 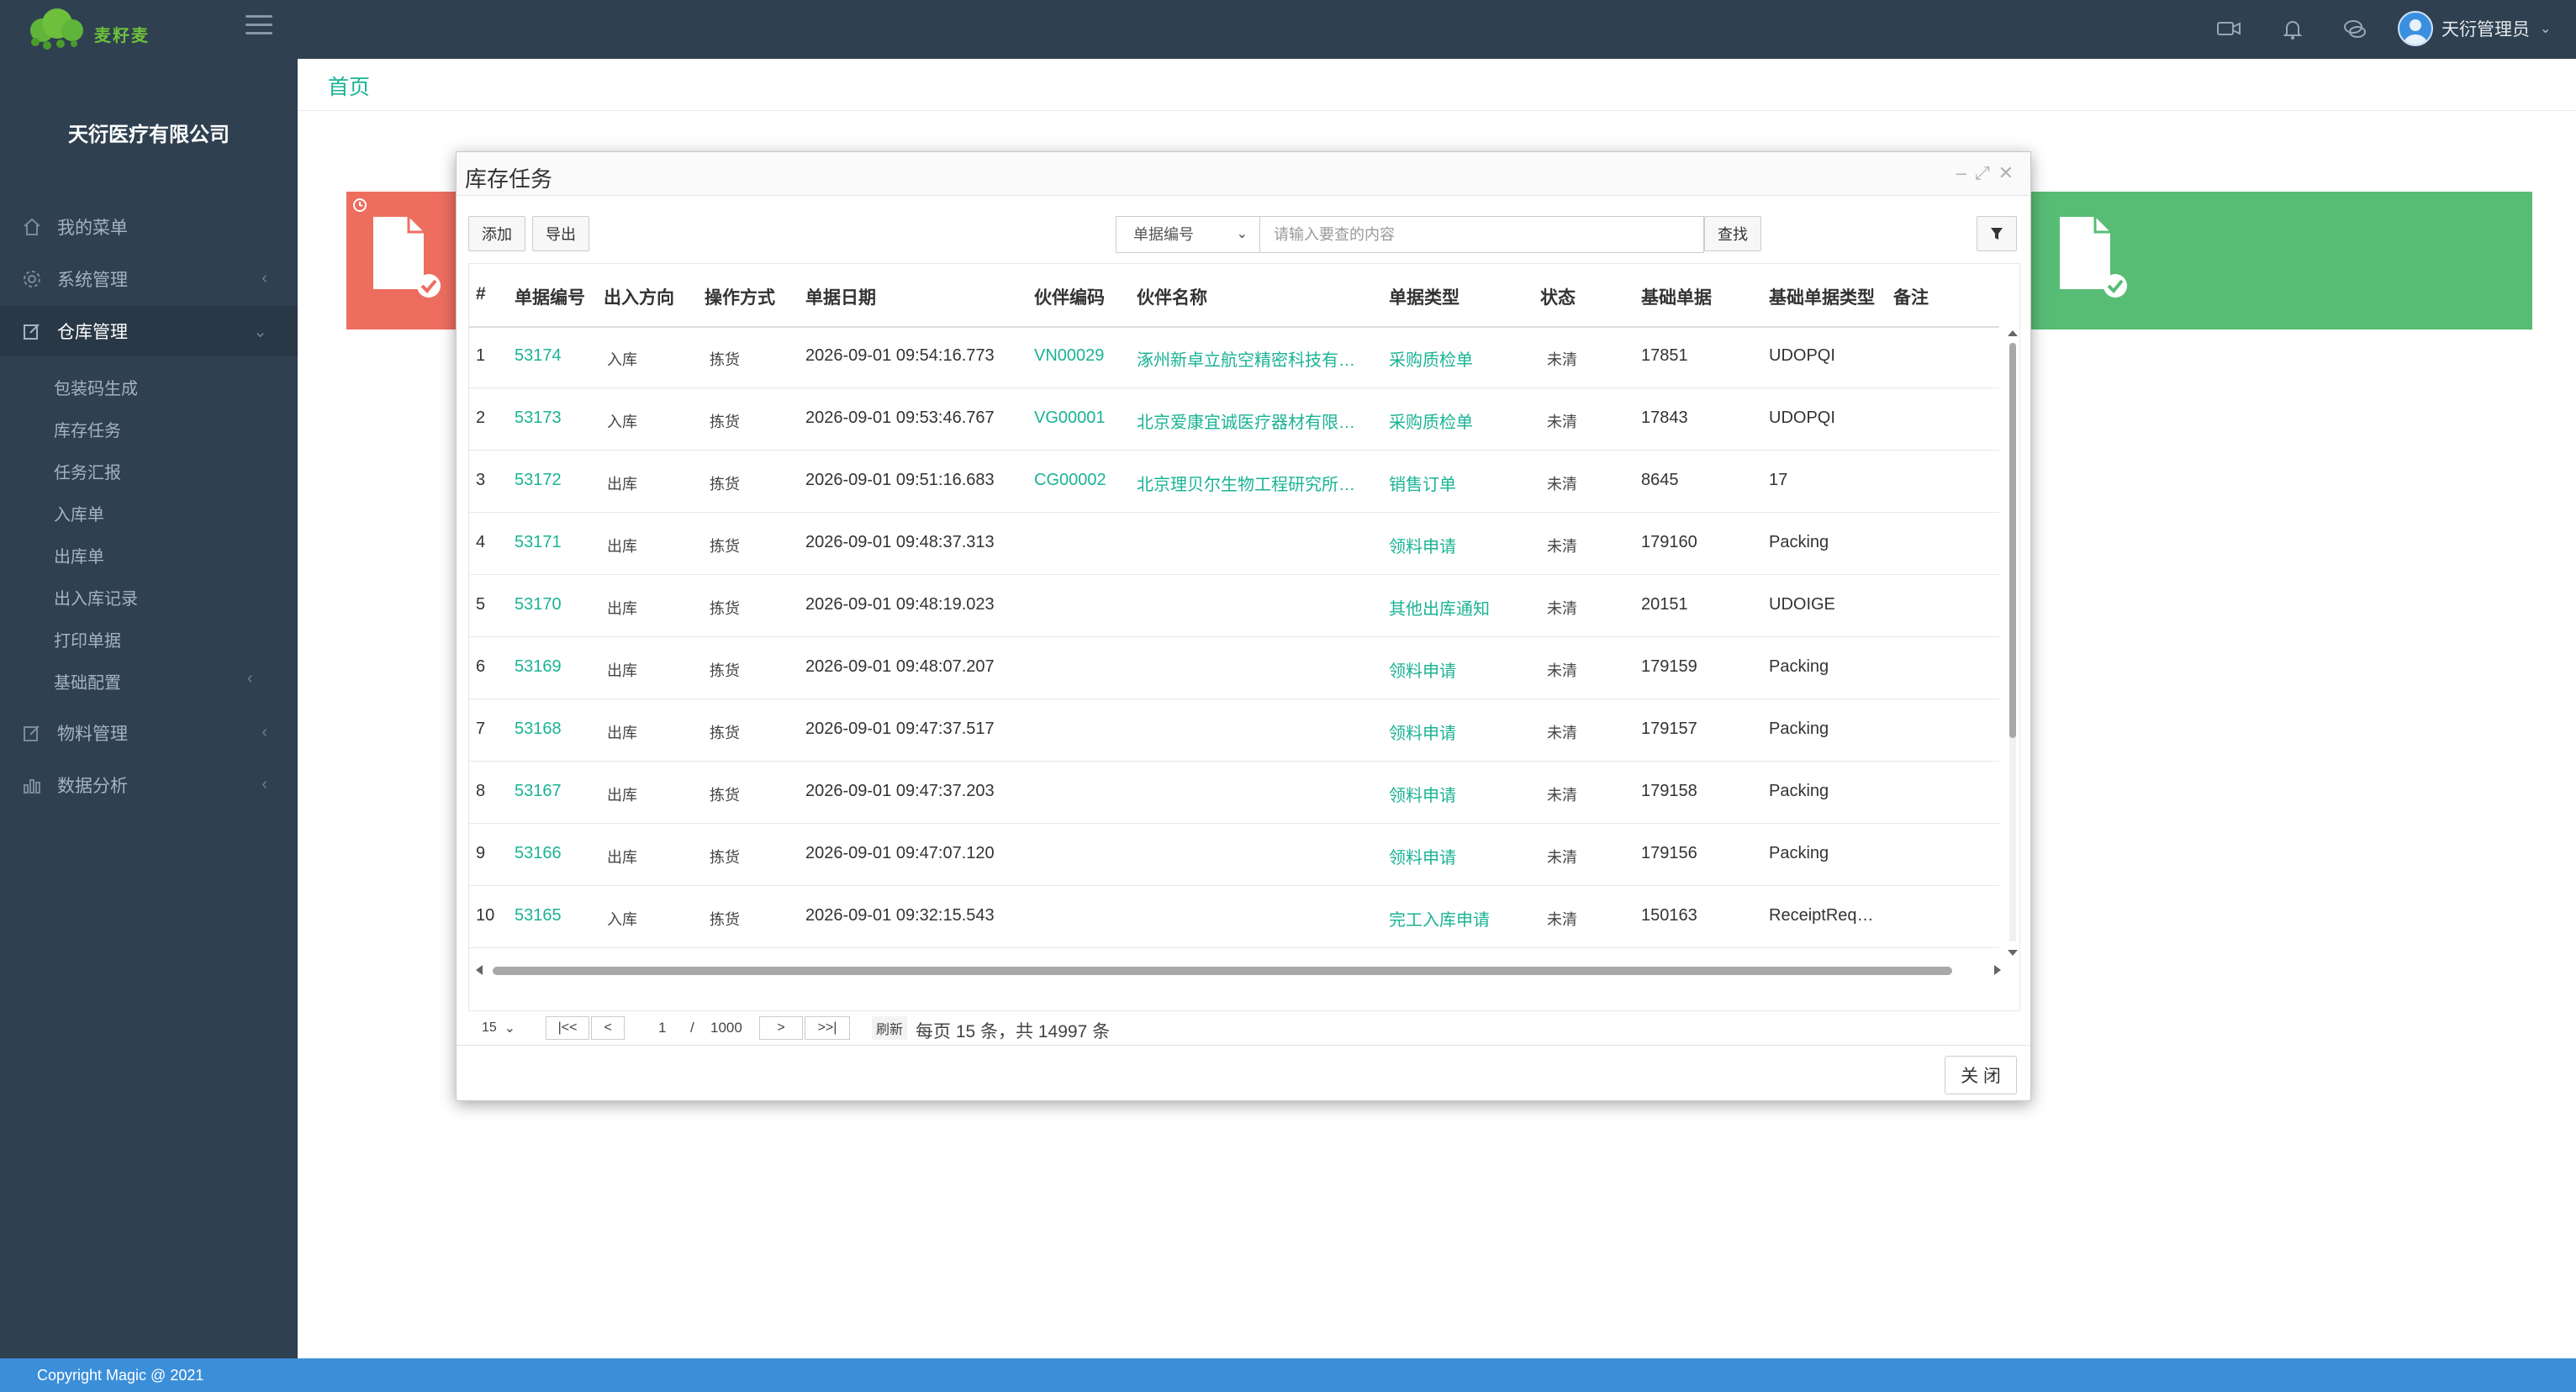 I want to click on sidebar-item-my-menu: 我的菜单, so click(x=149, y=227).